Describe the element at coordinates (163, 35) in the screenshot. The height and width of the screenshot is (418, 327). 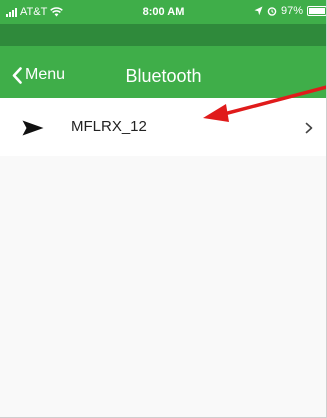
I see `header-band` at that location.